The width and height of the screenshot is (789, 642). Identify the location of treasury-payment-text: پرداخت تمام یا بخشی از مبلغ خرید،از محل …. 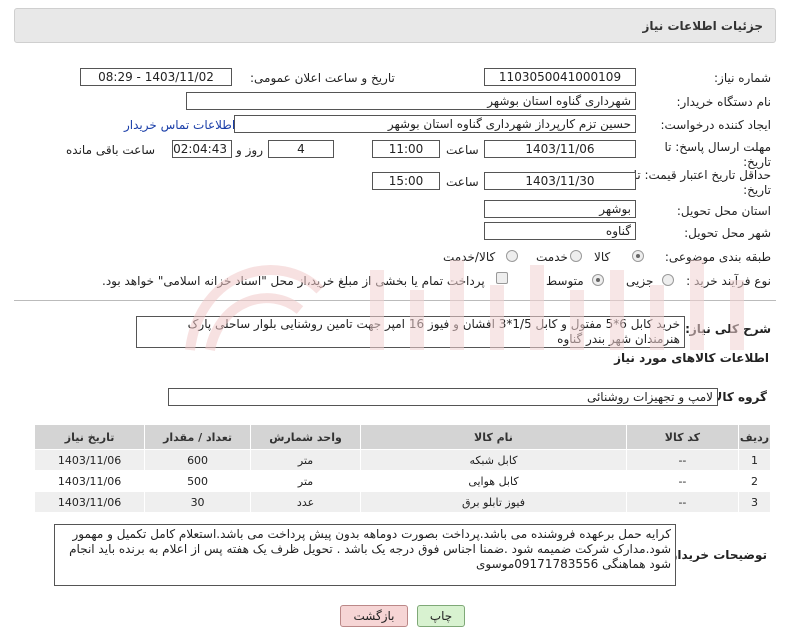
(293, 281).